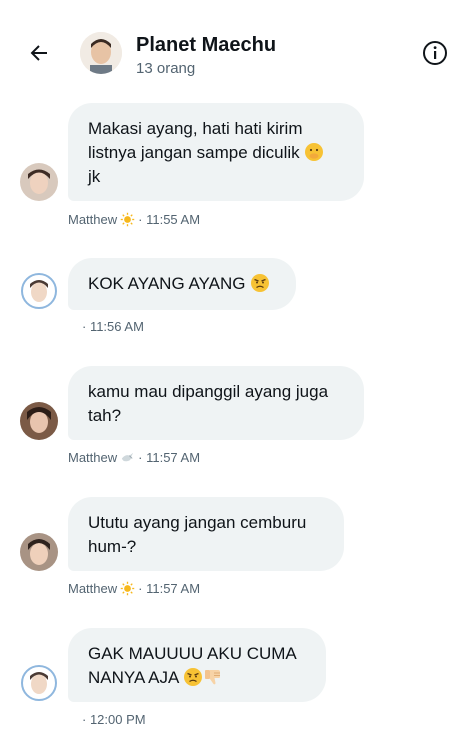  Describe the element at coordinates (128, 457) in the screenshot. I see `dove-emoji` at that location.